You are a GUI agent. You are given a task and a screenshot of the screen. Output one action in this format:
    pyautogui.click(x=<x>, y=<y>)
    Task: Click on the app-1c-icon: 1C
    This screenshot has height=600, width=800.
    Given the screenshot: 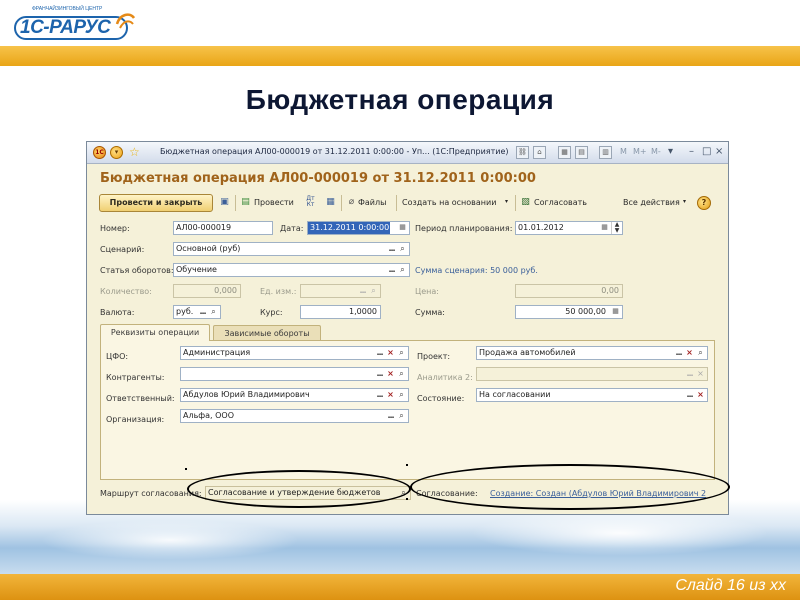 What is the action you would take?
    pyautogui.click(x=99, y=152)
    